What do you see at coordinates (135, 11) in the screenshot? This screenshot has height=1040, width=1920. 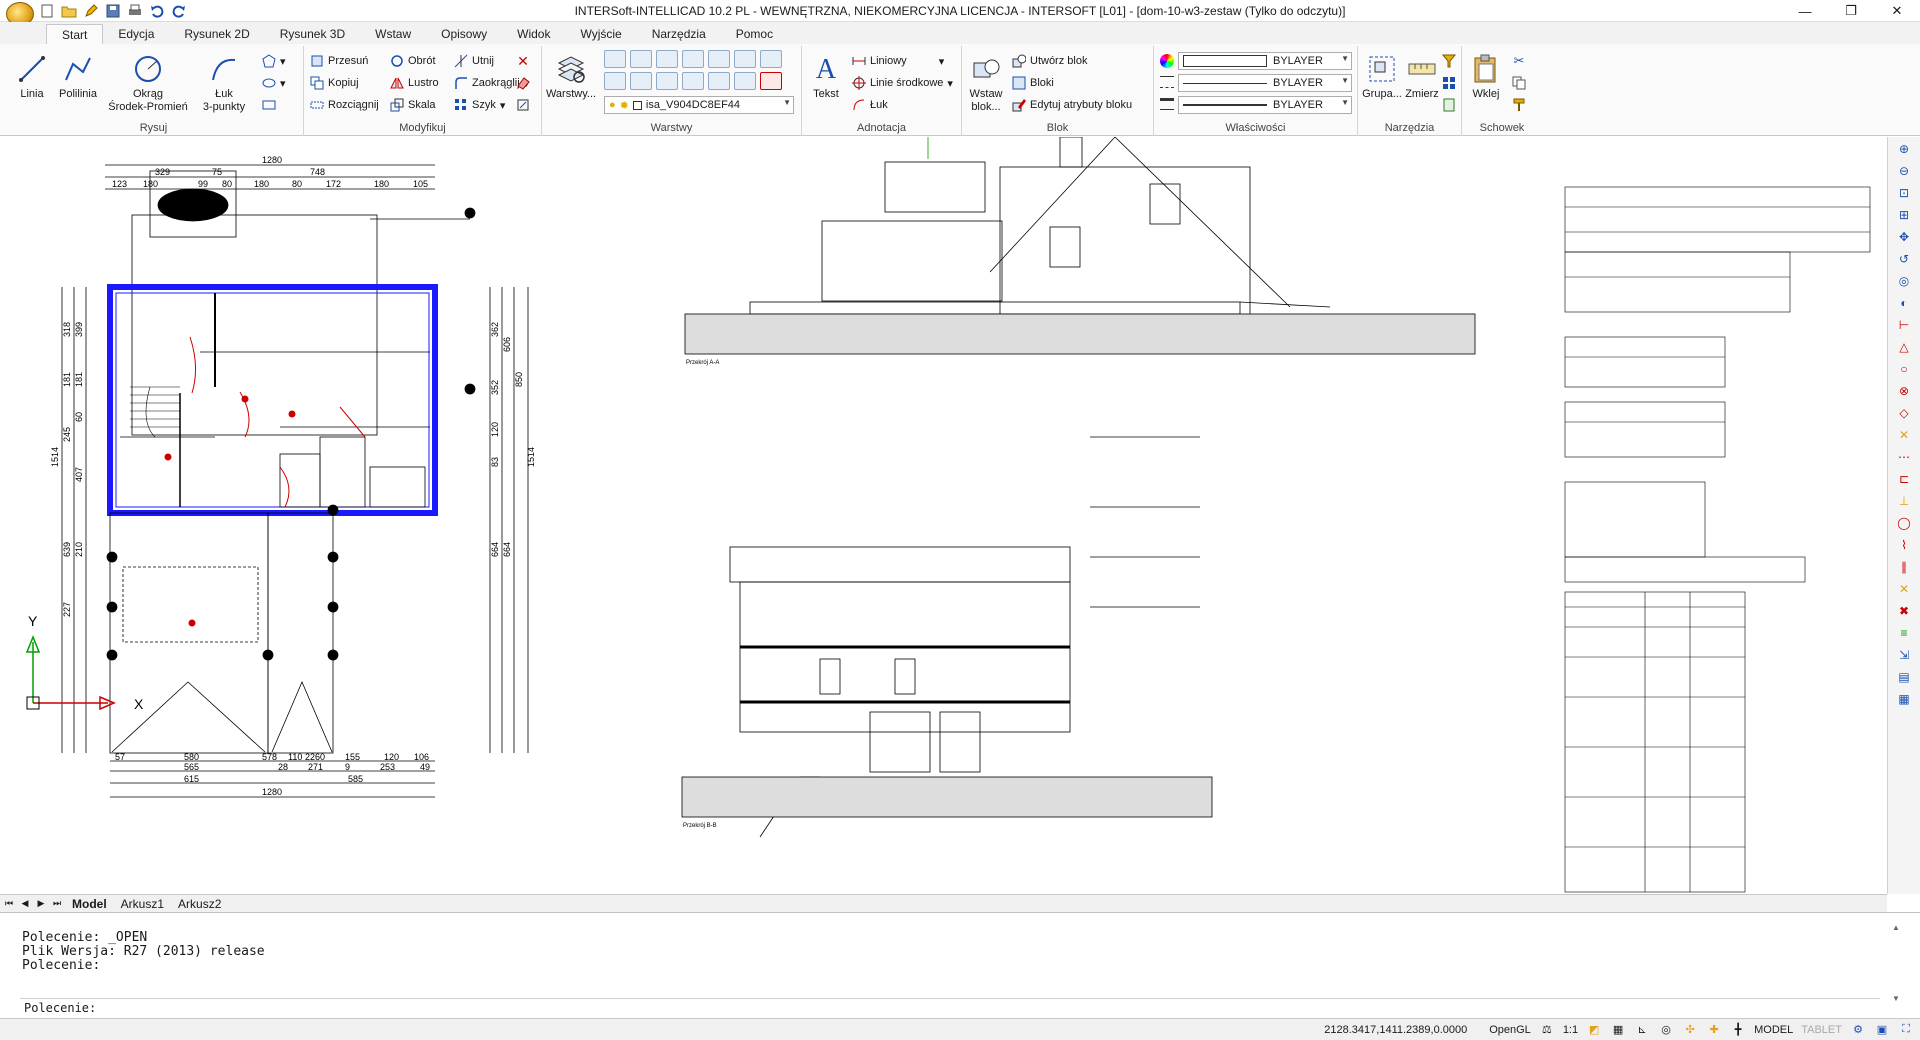 I see `print-icon` at bounding box center [135, 11].